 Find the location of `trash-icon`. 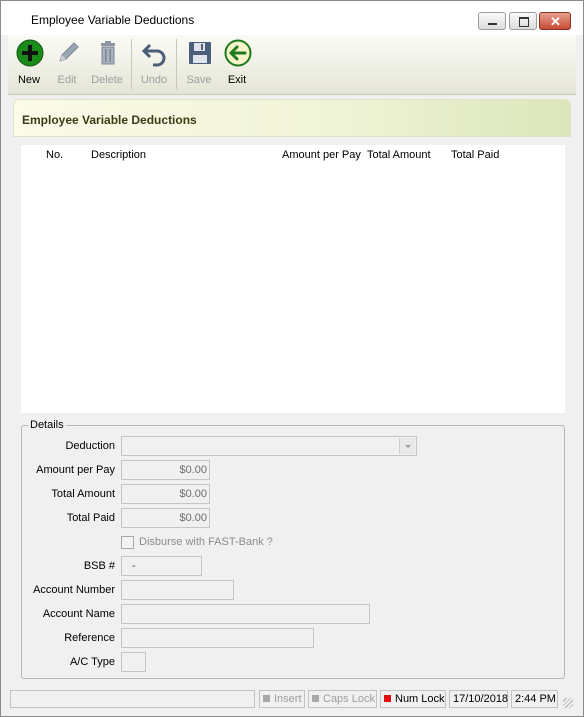

trash-icon is located at coordinates (108, 53).